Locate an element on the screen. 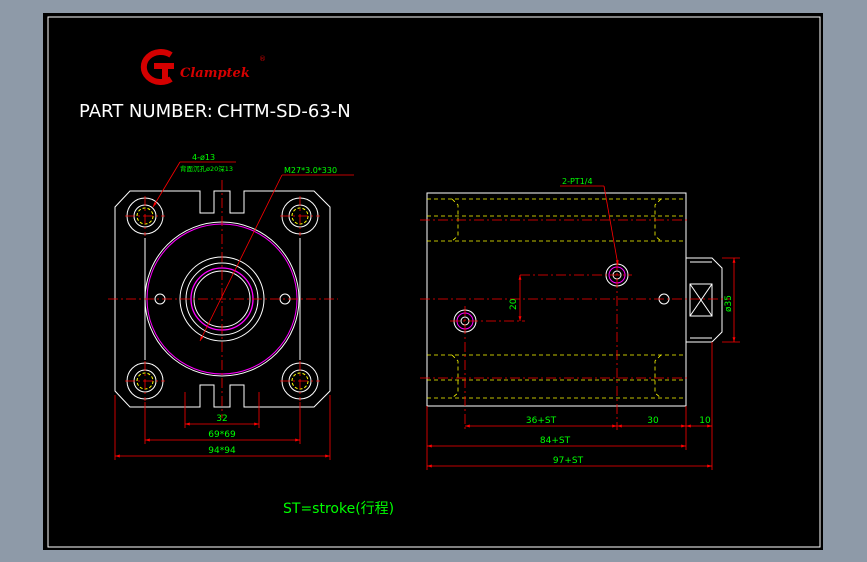  counterbore-callout-text: 背面沉孔ø20深13 is located at coordinates (206, 168).